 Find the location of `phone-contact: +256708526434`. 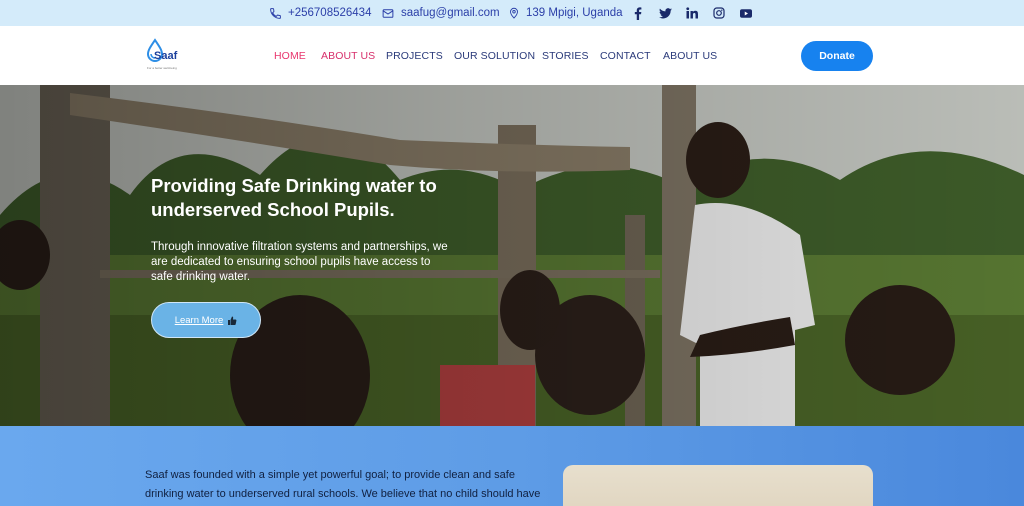

phone-contact: +256708526434 is located at coordinates (320, 13).